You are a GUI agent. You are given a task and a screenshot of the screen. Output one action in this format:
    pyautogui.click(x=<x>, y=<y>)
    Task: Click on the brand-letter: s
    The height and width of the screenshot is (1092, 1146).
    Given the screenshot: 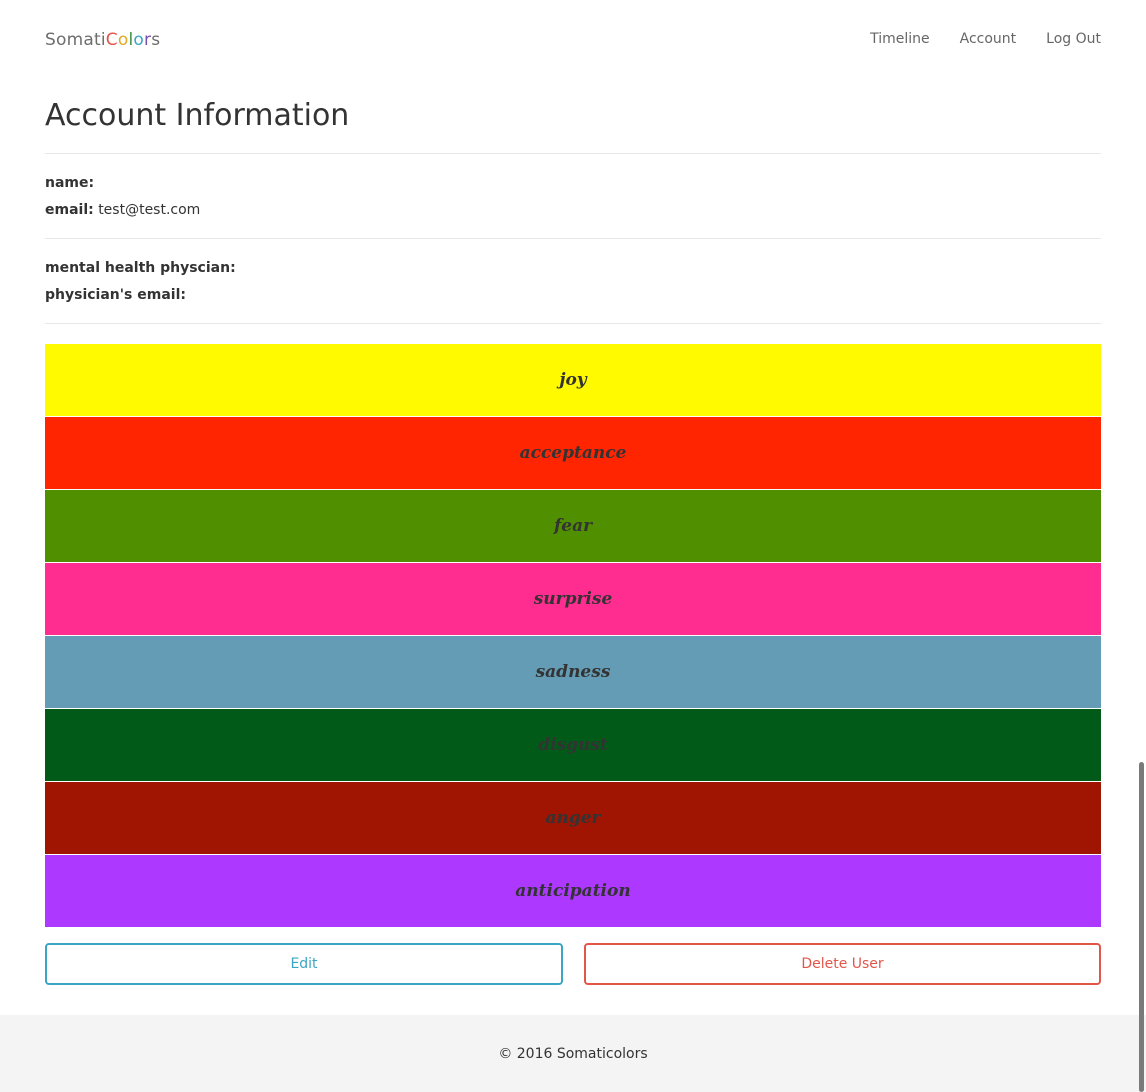 What is the action you would take?
    pyautogui.click(x=156, y=40)
    